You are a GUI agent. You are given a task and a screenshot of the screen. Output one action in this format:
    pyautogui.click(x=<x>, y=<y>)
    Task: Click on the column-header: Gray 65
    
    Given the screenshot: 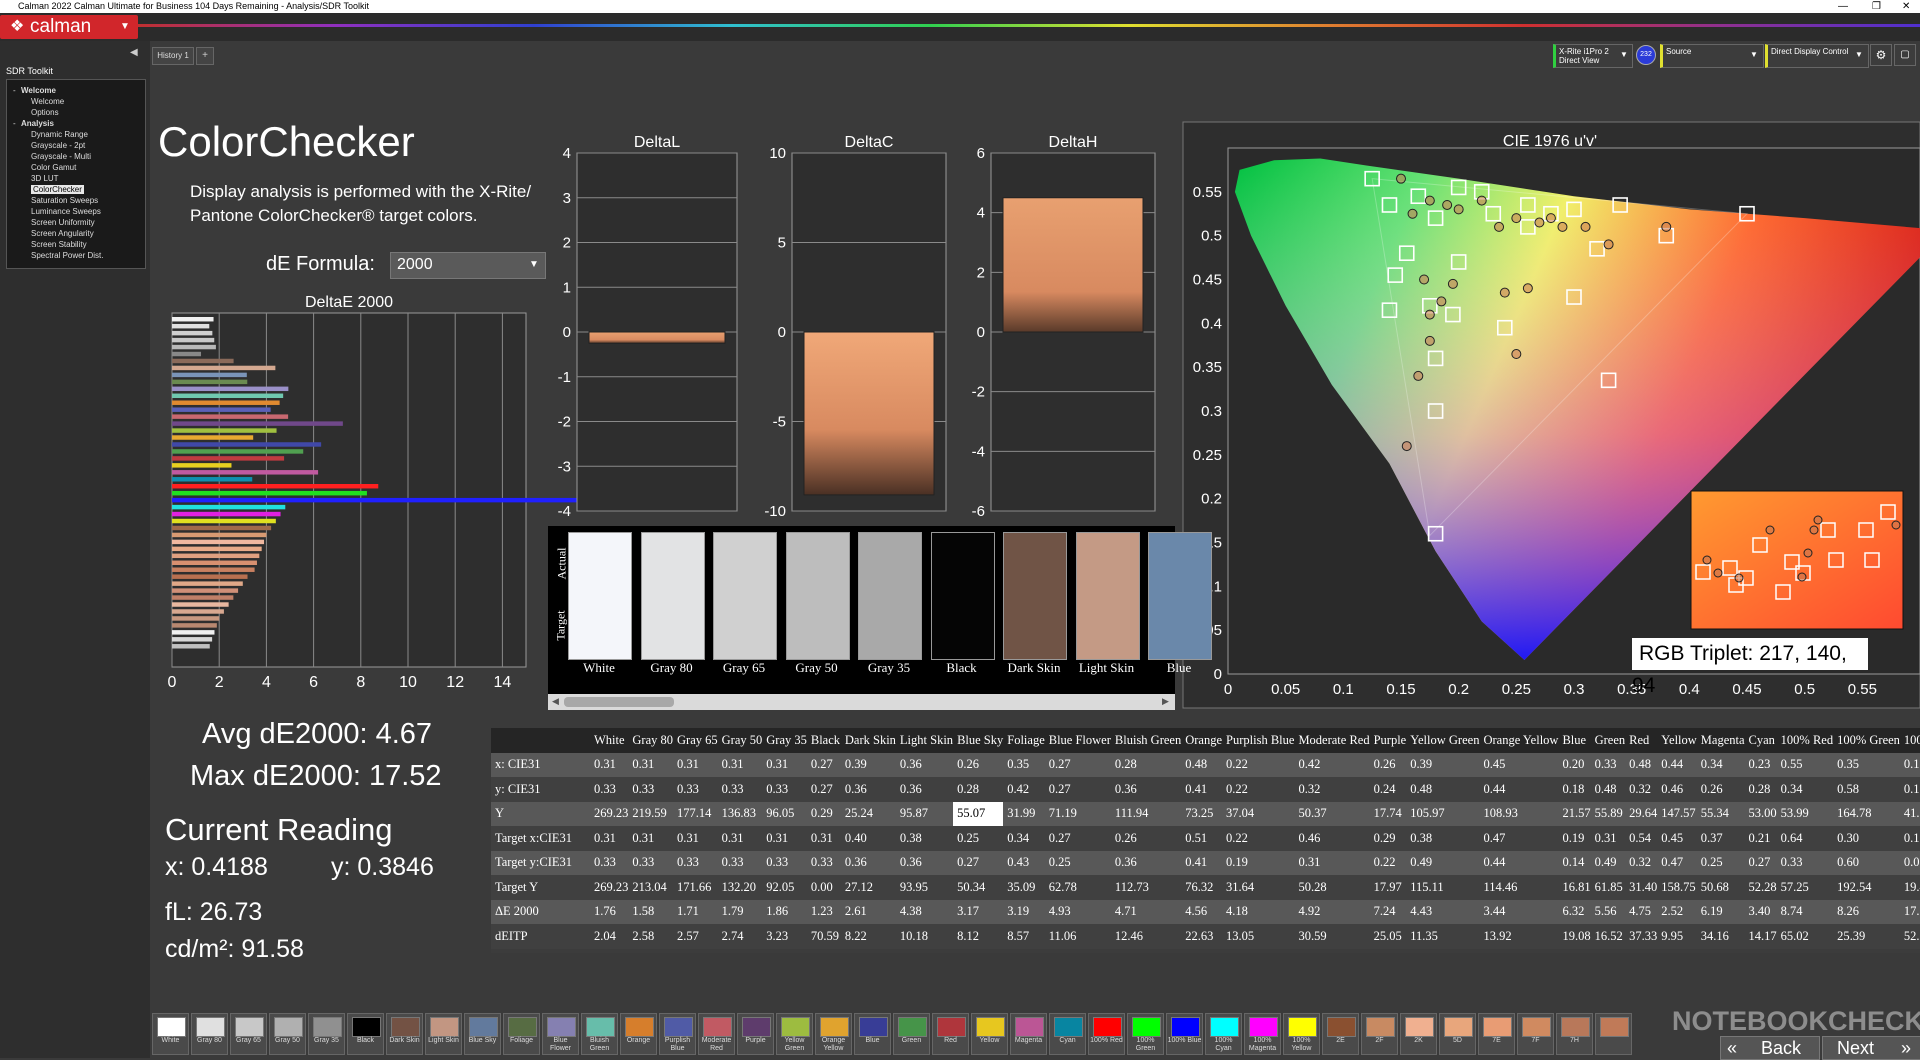 What is the action you would take?
    pyautogui.click(x=695, y=740)
    